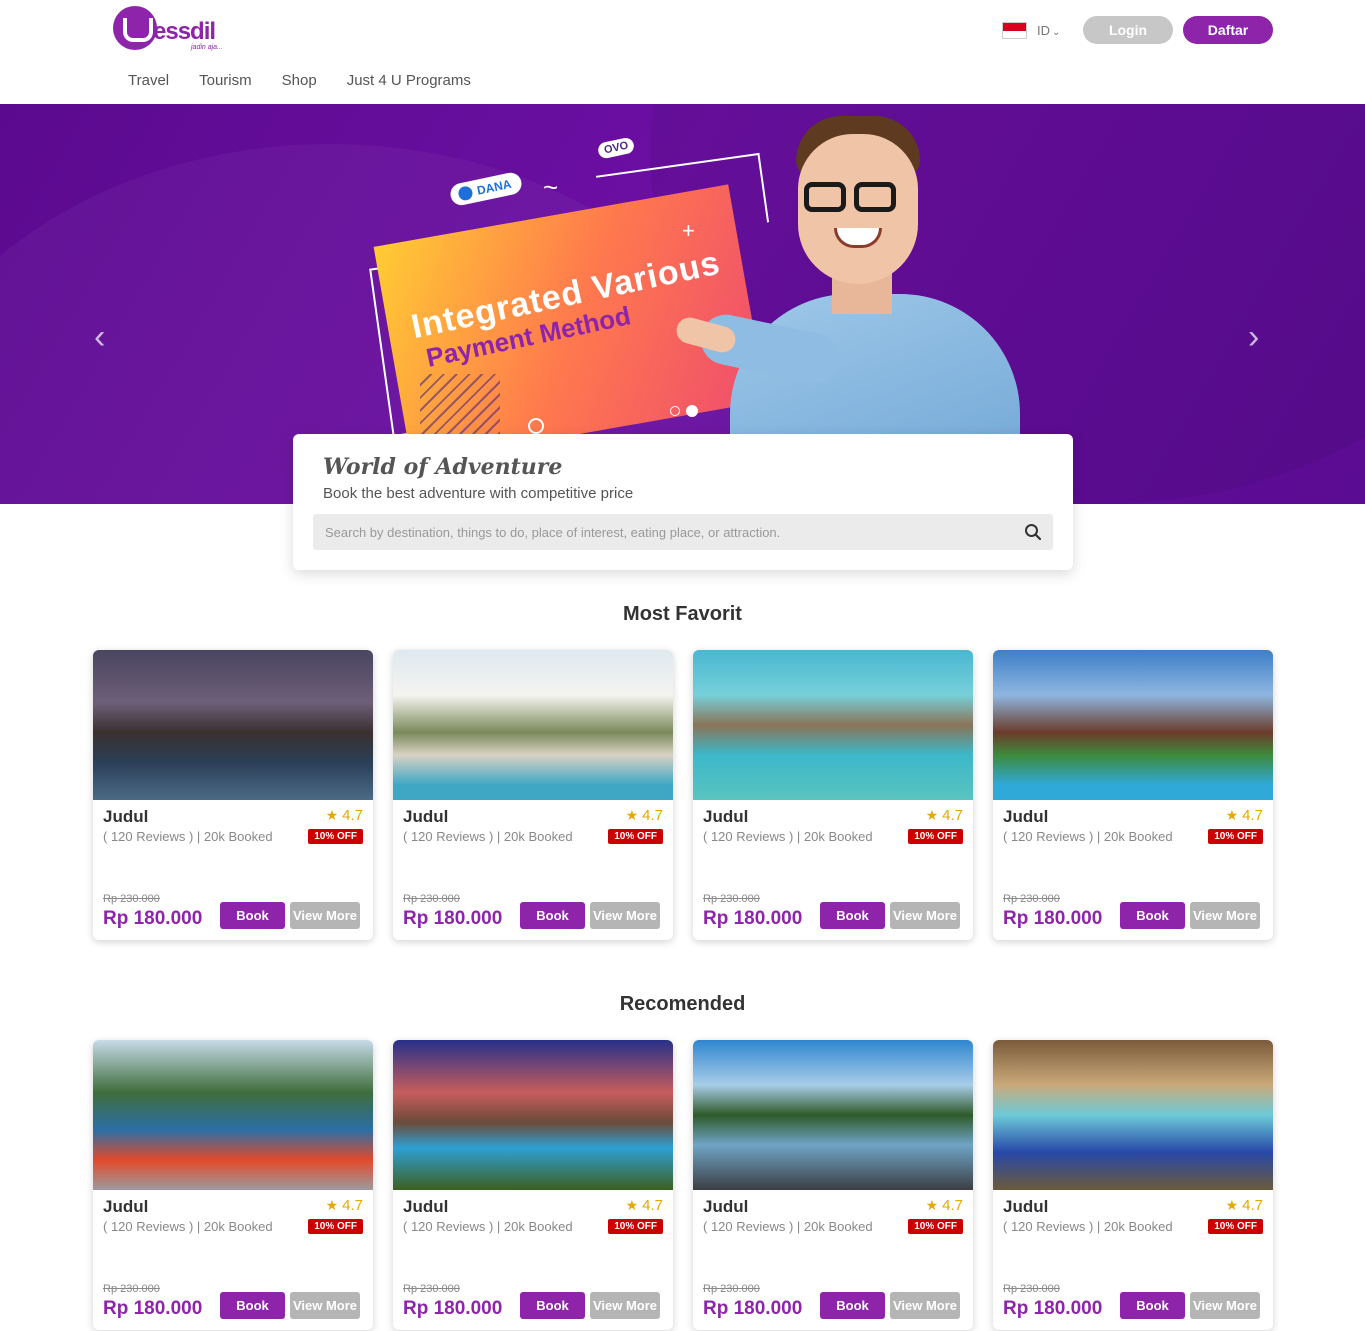 This screenshot has width=1365, height=1331. What do you see at coordinates (225, 80) in the screenshot?
I see `nav-tourism: Tourism` at bounding box center [225, 80].